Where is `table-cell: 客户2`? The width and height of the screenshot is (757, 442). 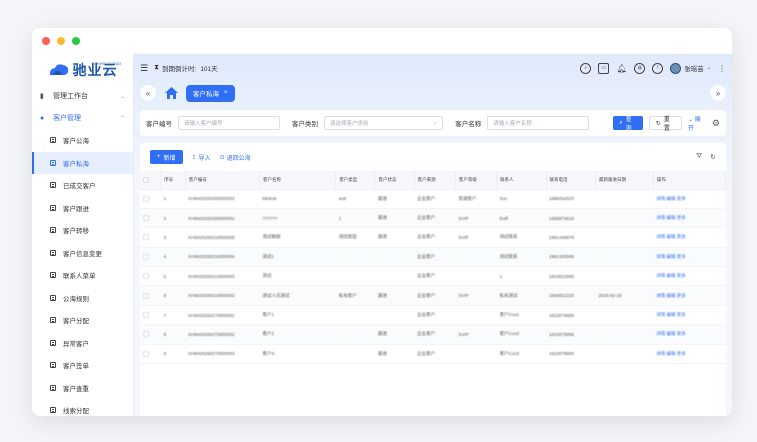
table-cell: 客户2 is located at coordinates (297, 334).